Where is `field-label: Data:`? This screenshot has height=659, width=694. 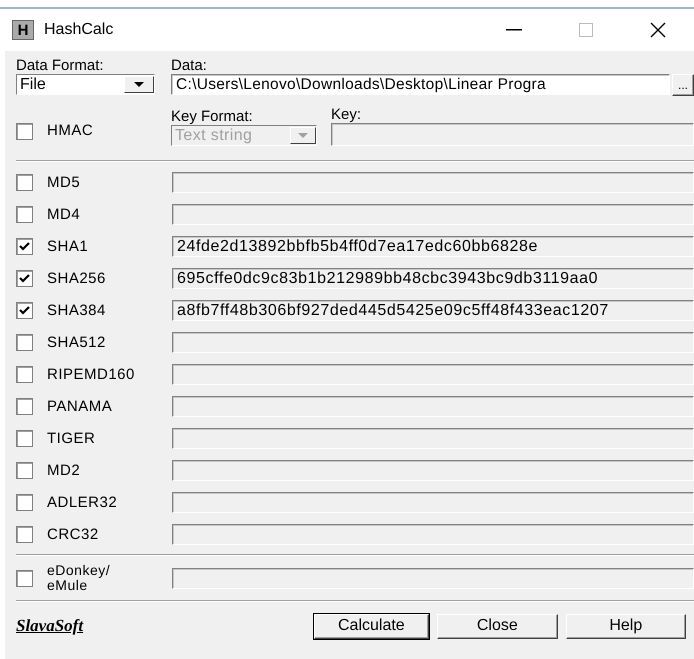
field-label: Data: is located at coordinates (189, 66).